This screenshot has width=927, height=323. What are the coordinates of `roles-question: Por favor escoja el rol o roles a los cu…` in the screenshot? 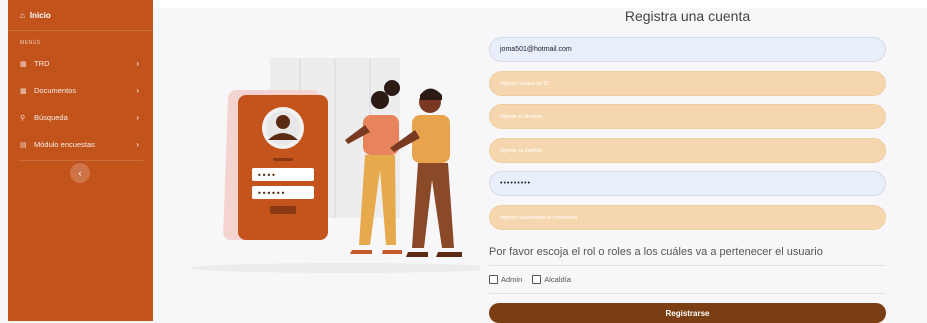 It's located at (656, 252).